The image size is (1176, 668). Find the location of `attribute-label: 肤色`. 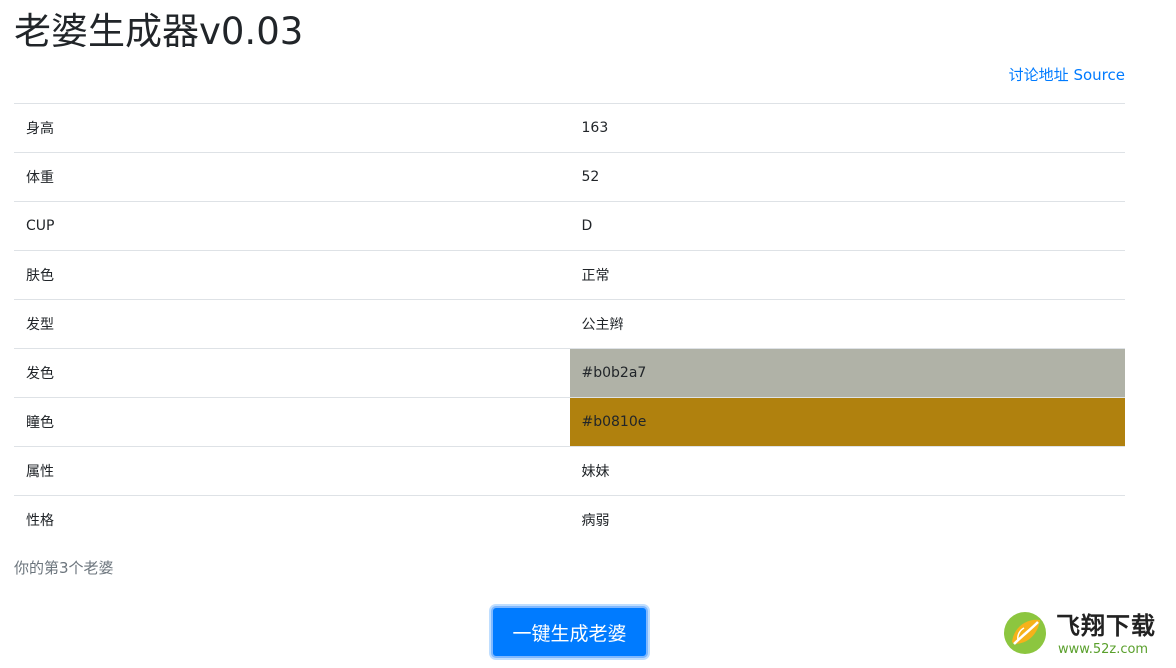

attribute-label: 肤色 is located at coordinates (292, 275).